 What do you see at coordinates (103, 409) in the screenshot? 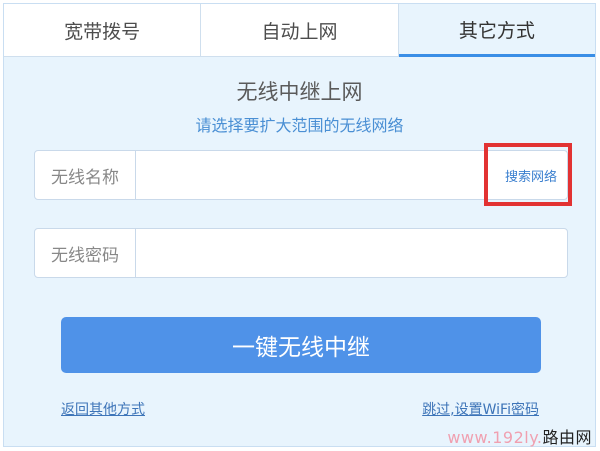
I see `back-to-other-methods-link: 返回其他方式` at bounding box center [103, 409].